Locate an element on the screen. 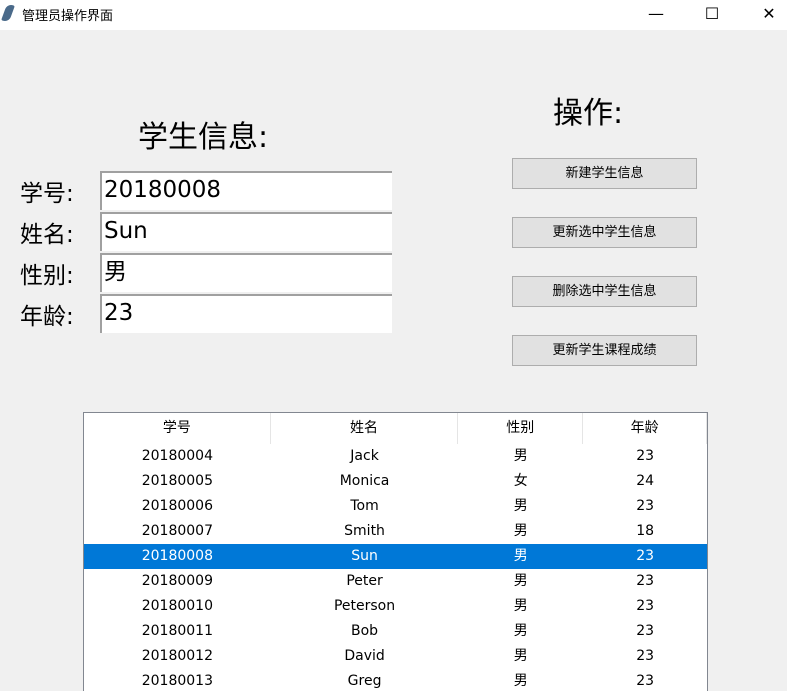  table-row: 20180013 Greg 男 23 is located at coordinates (395, 680).